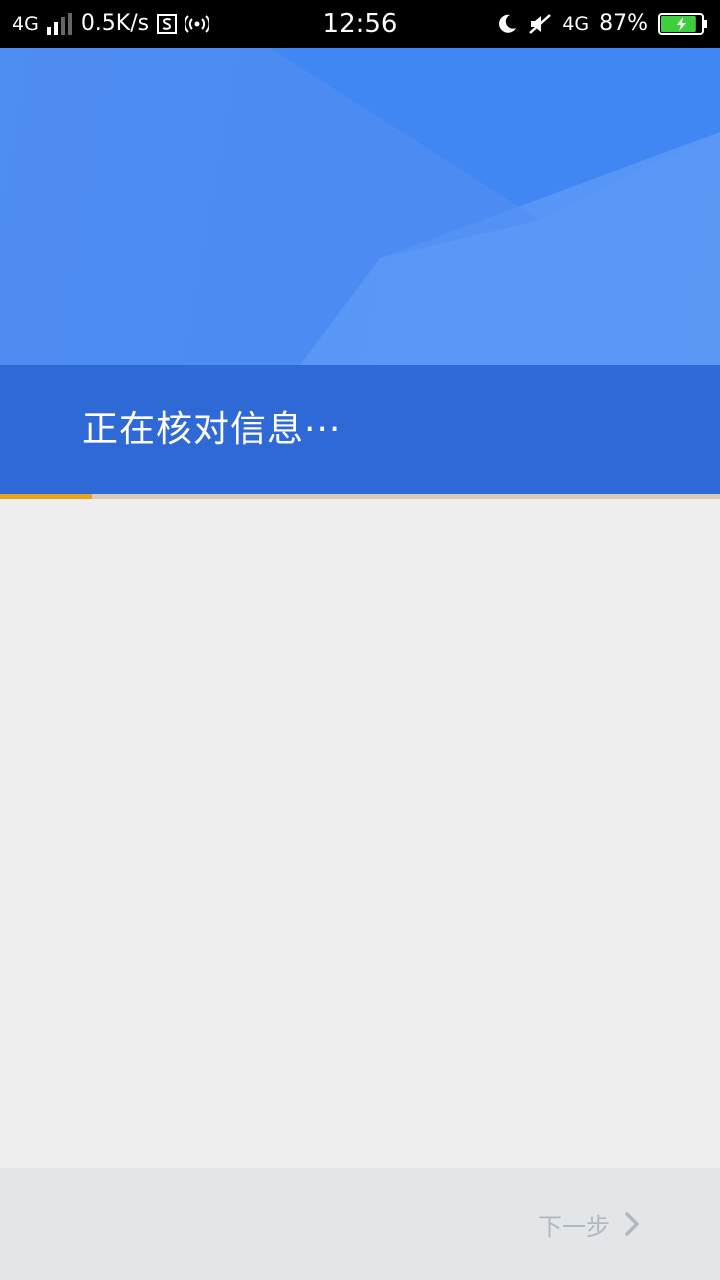  What do you see at coordinates (540, 24) in the screenshot?
I see `mute-icon` at bounding box center [540, 24].